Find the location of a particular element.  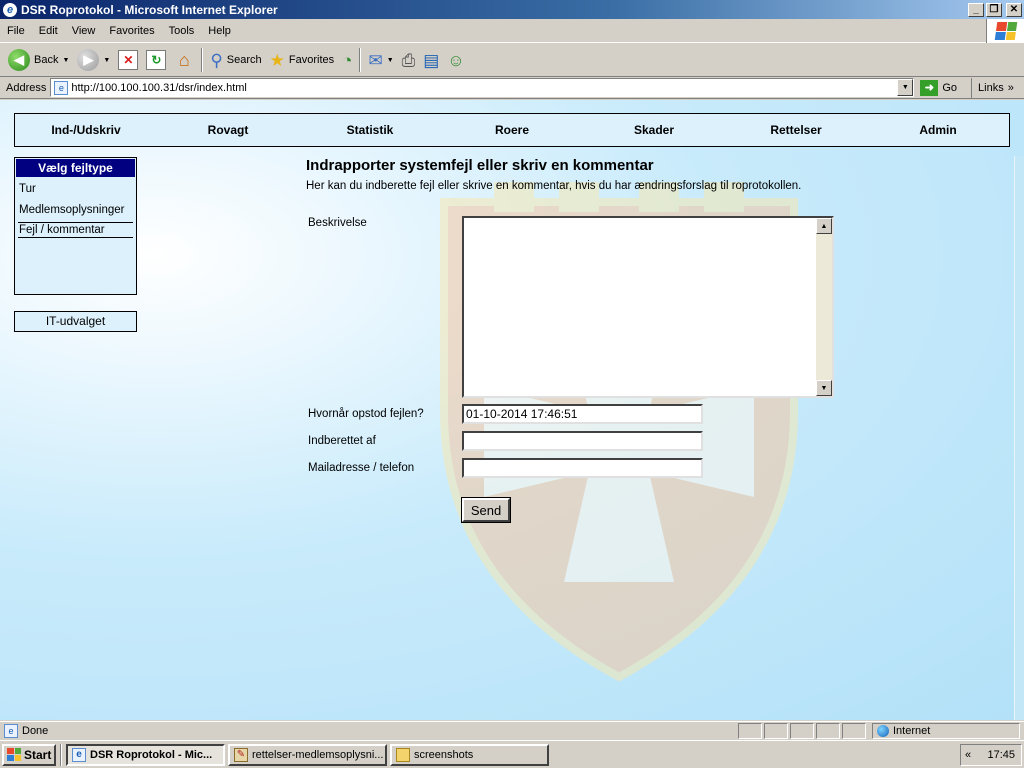

back-button: ◀ Back ▼ is located at coordinates (38, 60).